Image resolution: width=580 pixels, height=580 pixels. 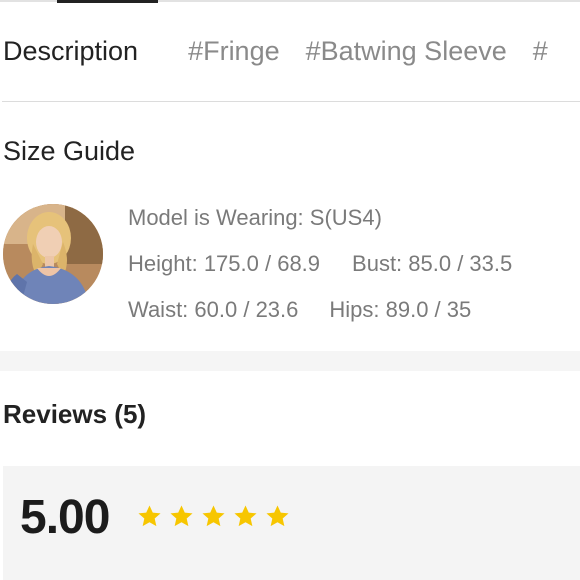 I want to click on section-divider, so click(x=291, y=101).